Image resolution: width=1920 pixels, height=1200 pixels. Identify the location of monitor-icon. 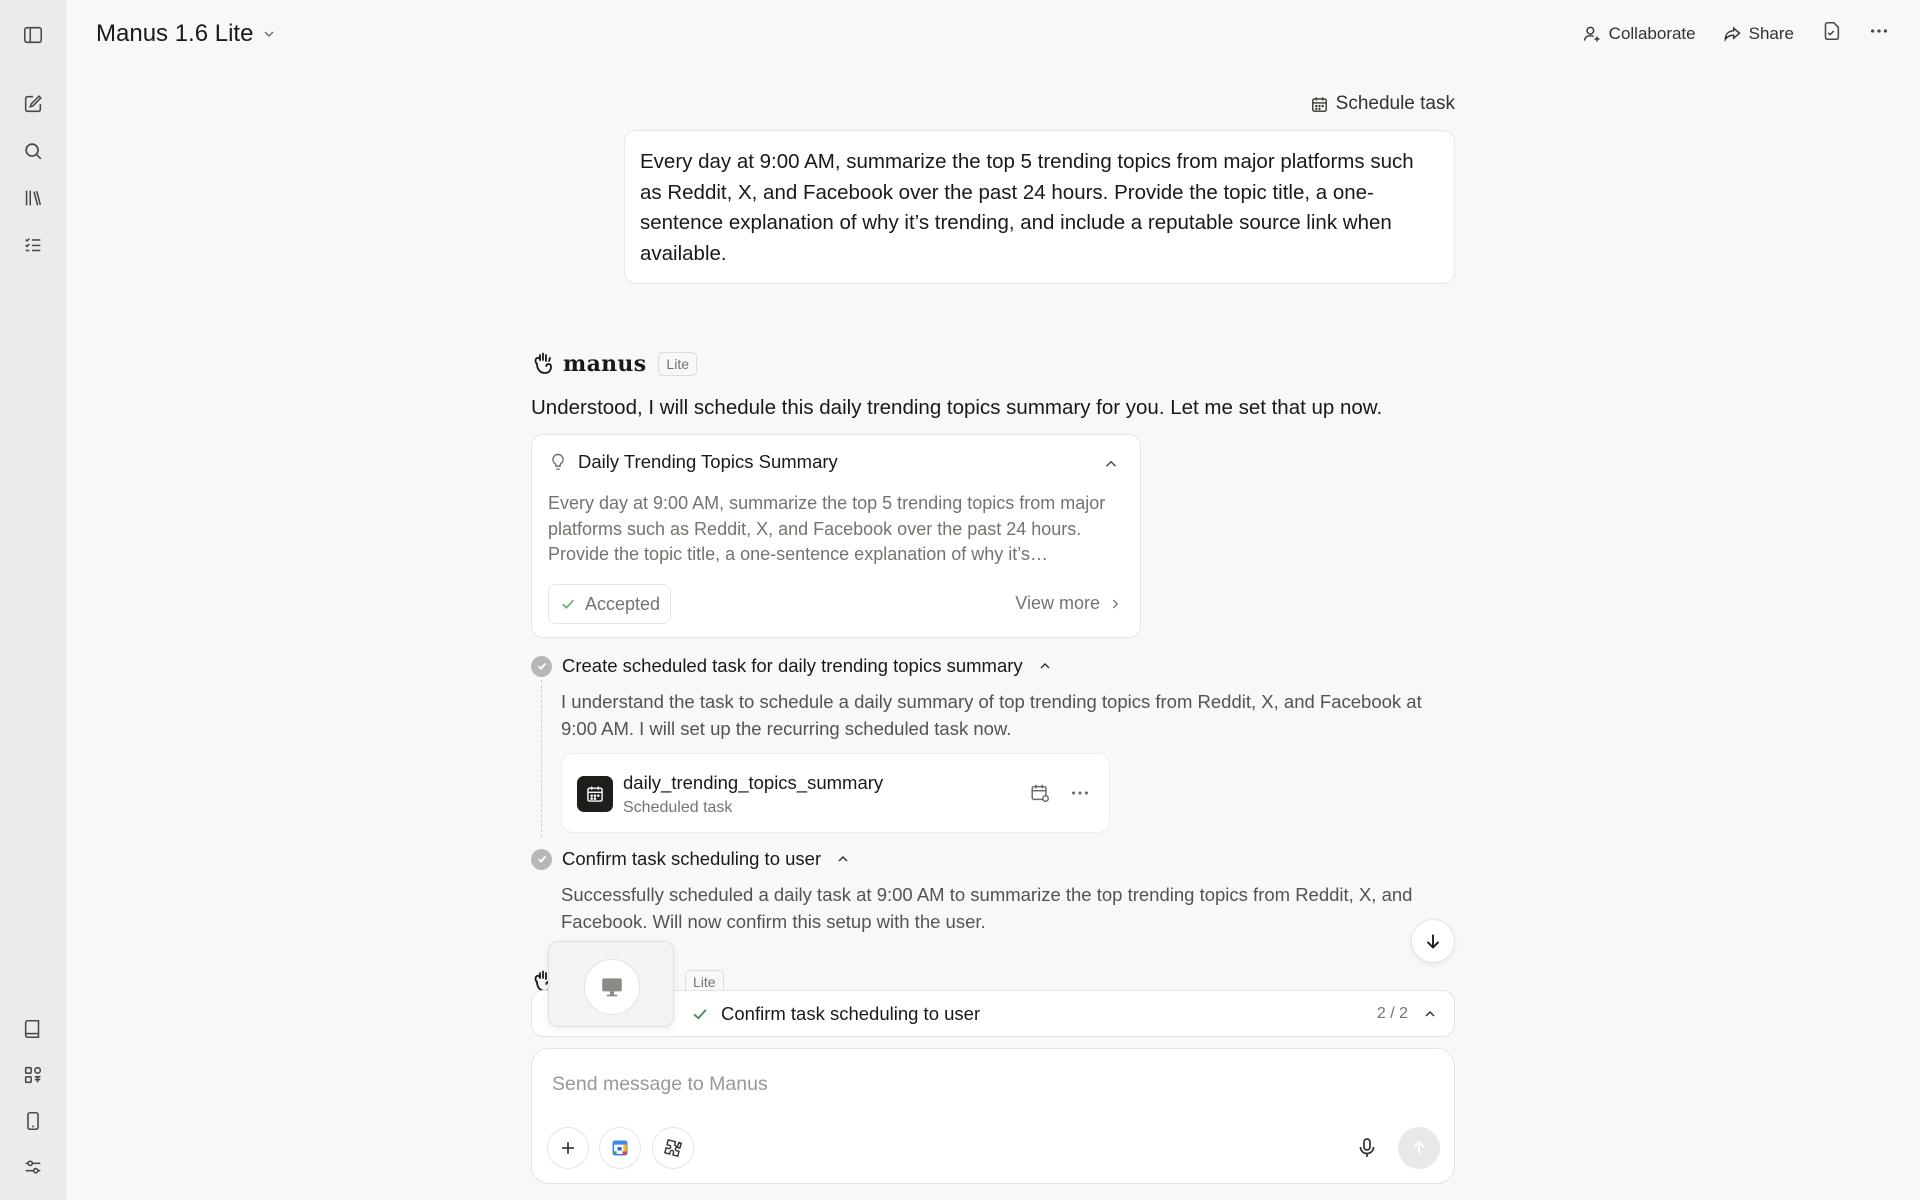
(612, 987).